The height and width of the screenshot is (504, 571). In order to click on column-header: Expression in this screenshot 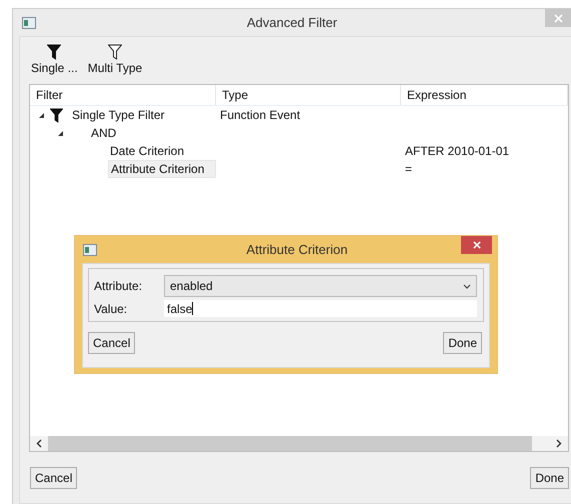, I will do `click(484, 95)`.